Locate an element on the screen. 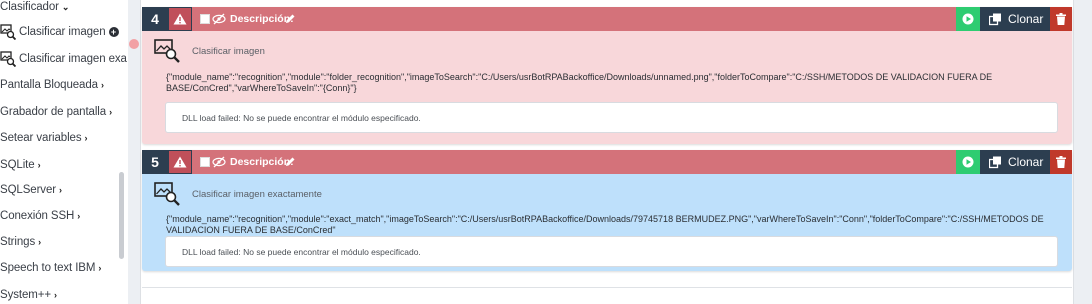  chevron-down-icon: ⌄ is located at coordinates (65, 7).